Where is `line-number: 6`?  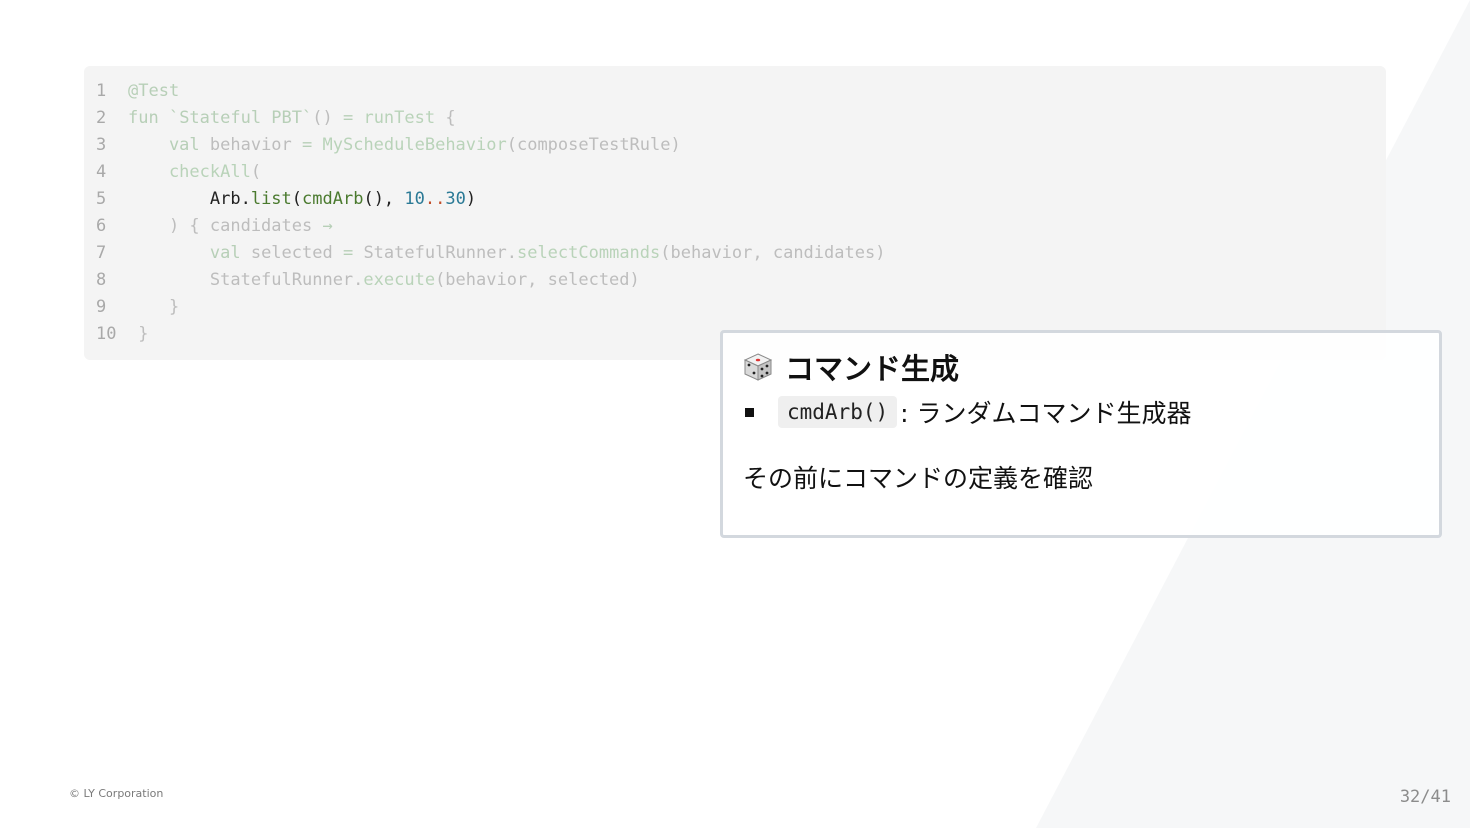 line-number: 6 is located at coordinates (101, 226).